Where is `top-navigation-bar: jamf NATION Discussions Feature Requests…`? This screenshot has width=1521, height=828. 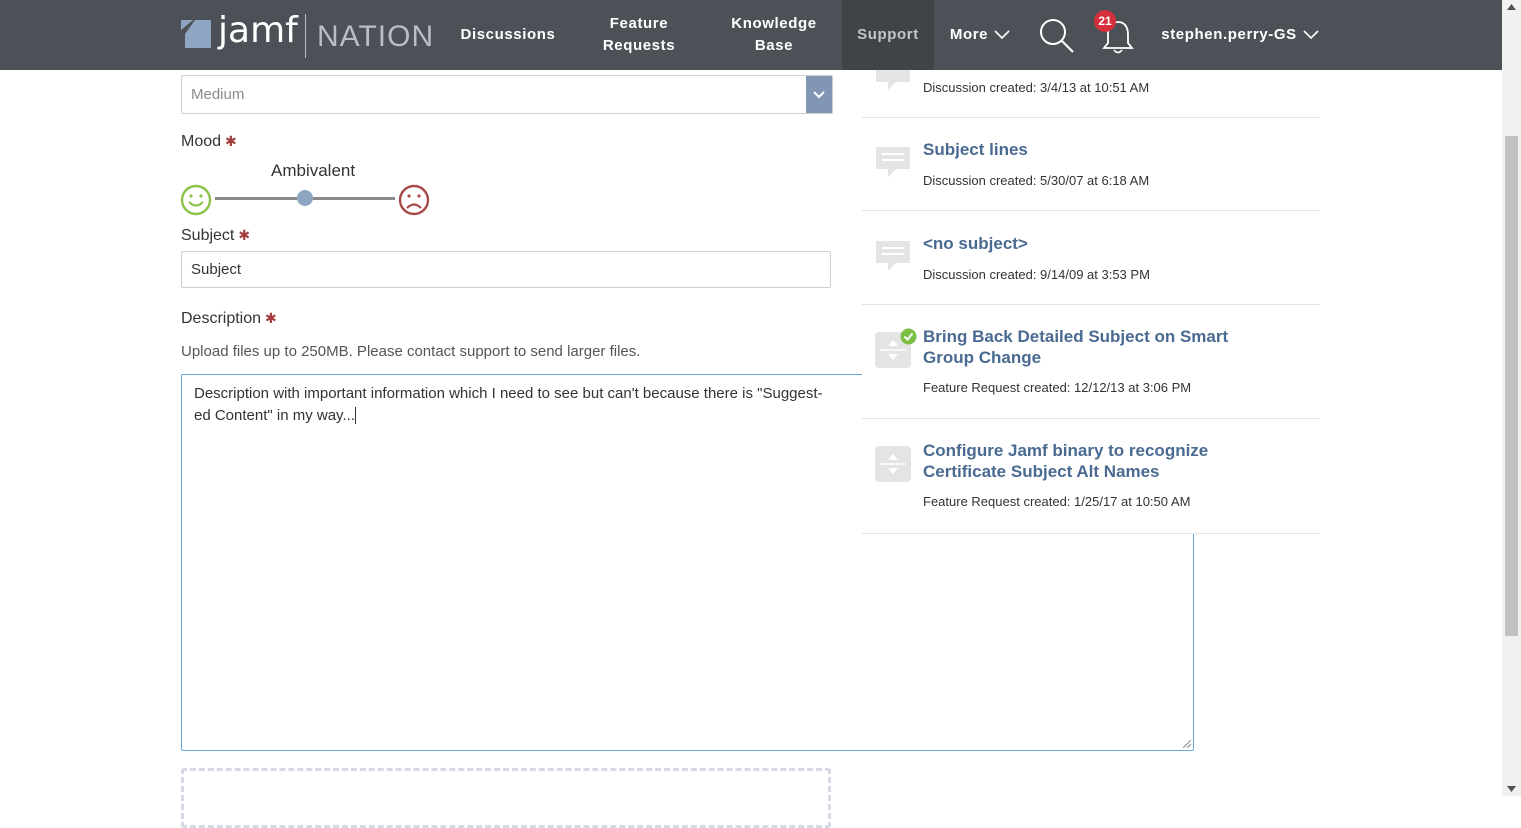
top-navigation-bar: jamf NATION Discussions Feature Requests… is located at coordinates (751, 35).